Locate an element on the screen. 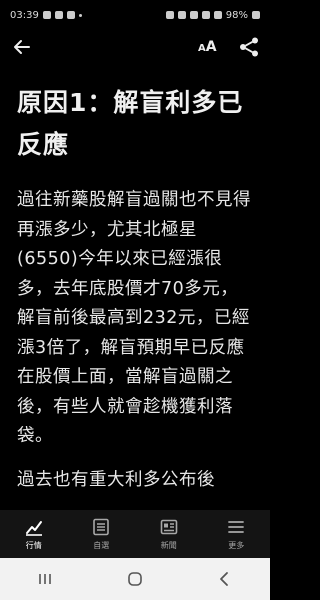 The height and width of the screenshot is (600, 320). list-icon is located at coordinates (101, 527).